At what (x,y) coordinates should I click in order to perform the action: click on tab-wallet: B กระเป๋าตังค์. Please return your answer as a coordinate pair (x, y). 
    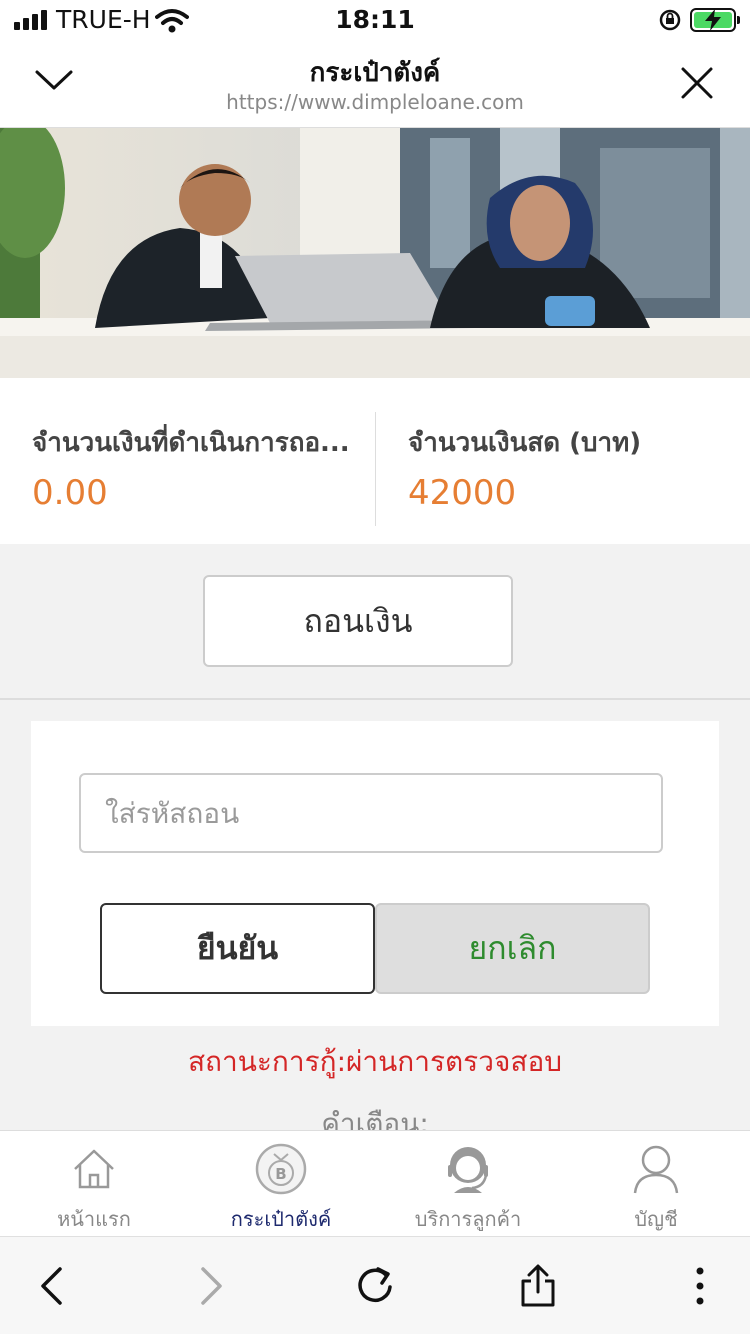
    Looking at the image, I should click on (281, 1188).